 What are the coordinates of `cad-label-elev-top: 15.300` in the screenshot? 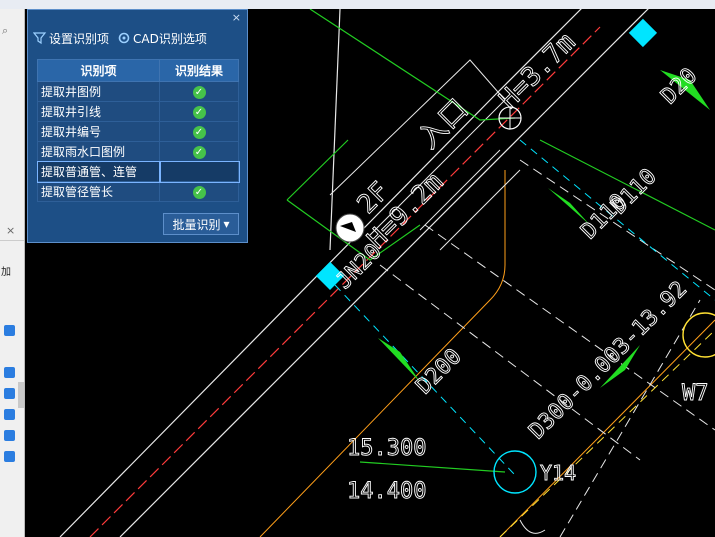 It's located at (386, 448).